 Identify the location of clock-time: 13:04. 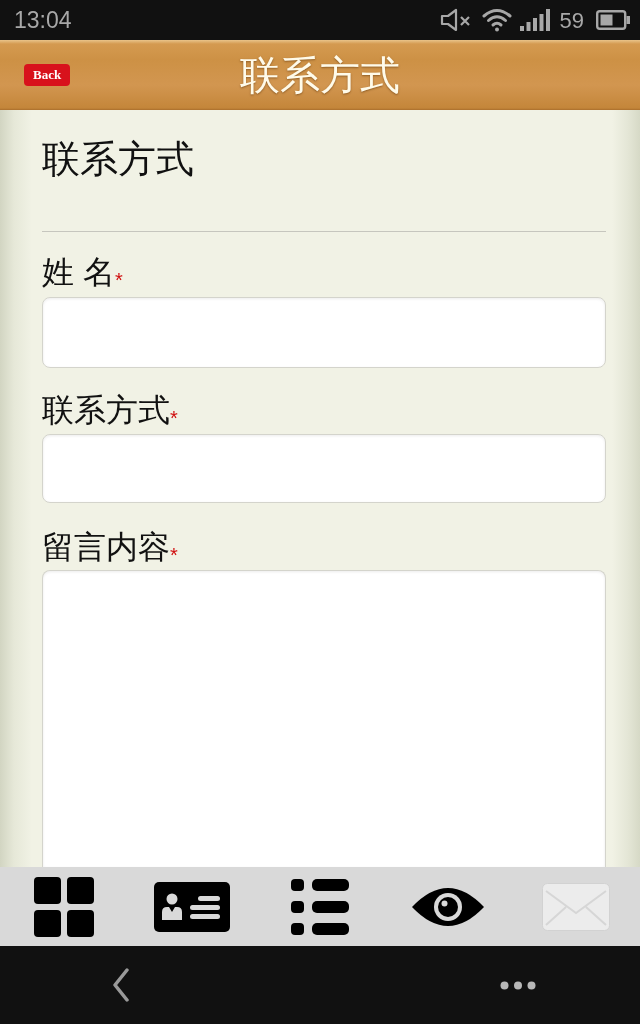
(43, 20).